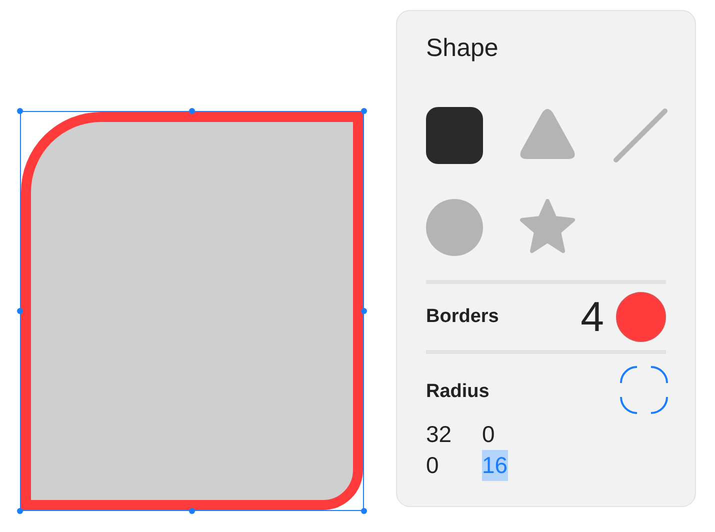 This screenshot has height=532, width=715. I want to click on border-color-swatch, so click(641, 317).